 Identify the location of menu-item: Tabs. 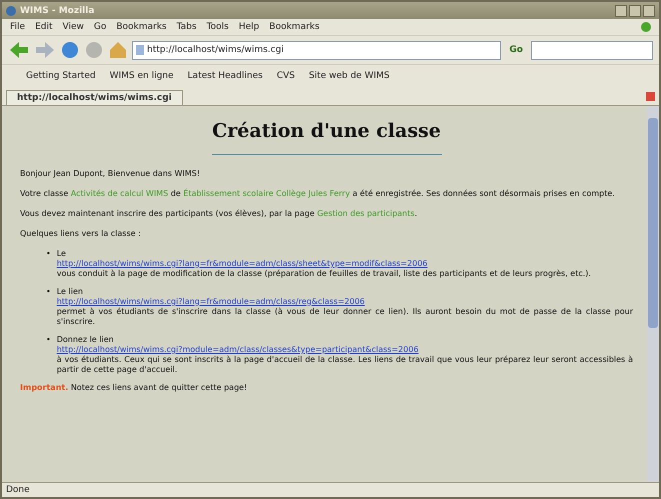
(186, 27).